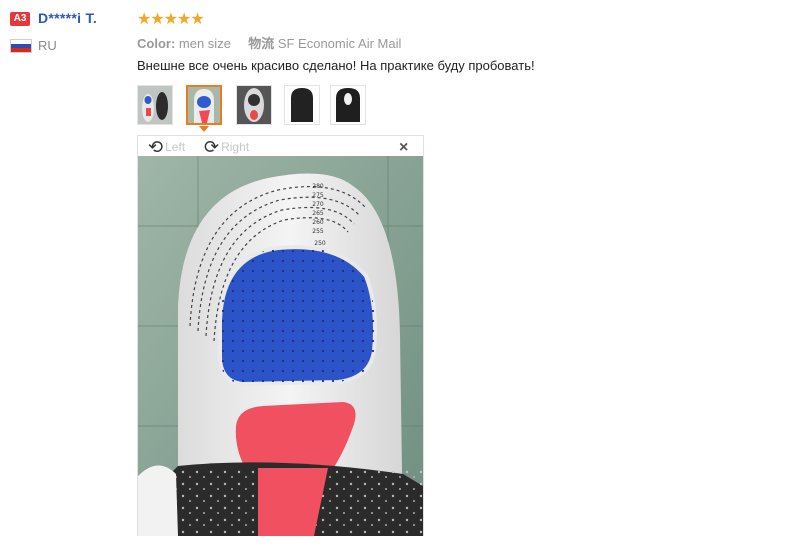 The image size is (800, 549). I want to click on color-label: Color:, so click(156, 43).